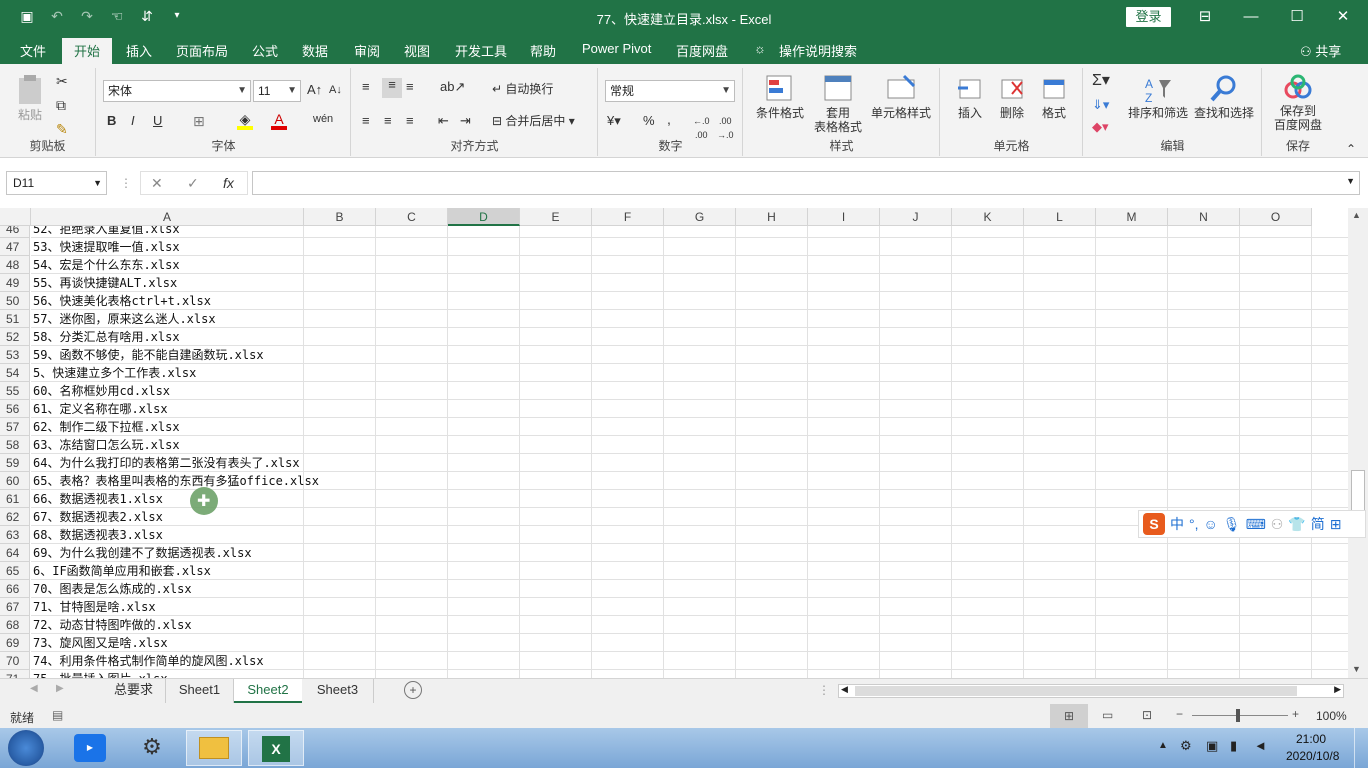  I want to click on microphone-icon: 🎙, so click(1232, 524).